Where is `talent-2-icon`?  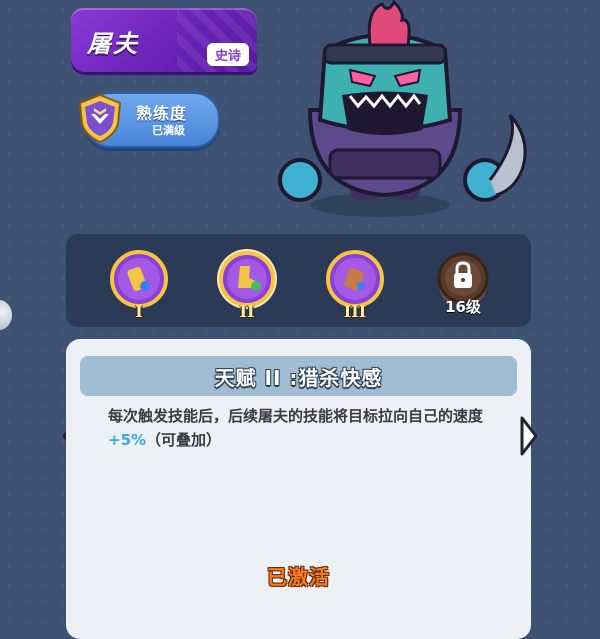 talent-2-icon is located at coordinates (247, 279).